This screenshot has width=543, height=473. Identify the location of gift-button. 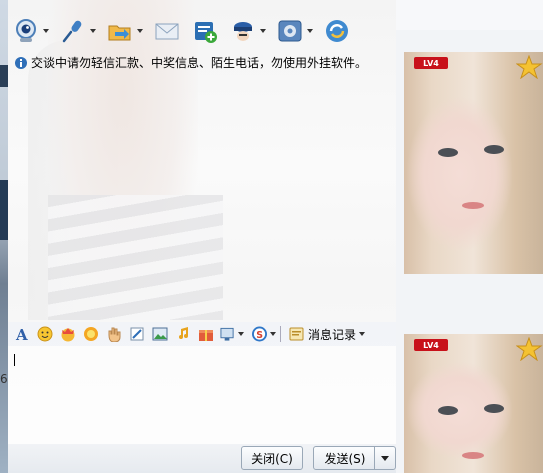
(206, 334).